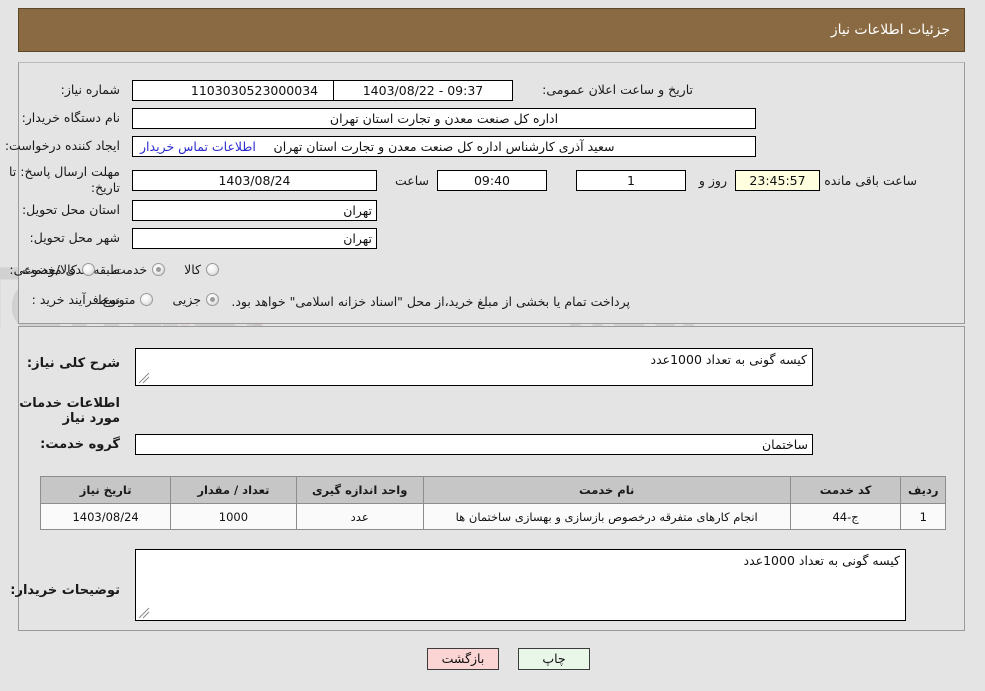  I want to click on remaining-days-field: 1, so click(631, 180).